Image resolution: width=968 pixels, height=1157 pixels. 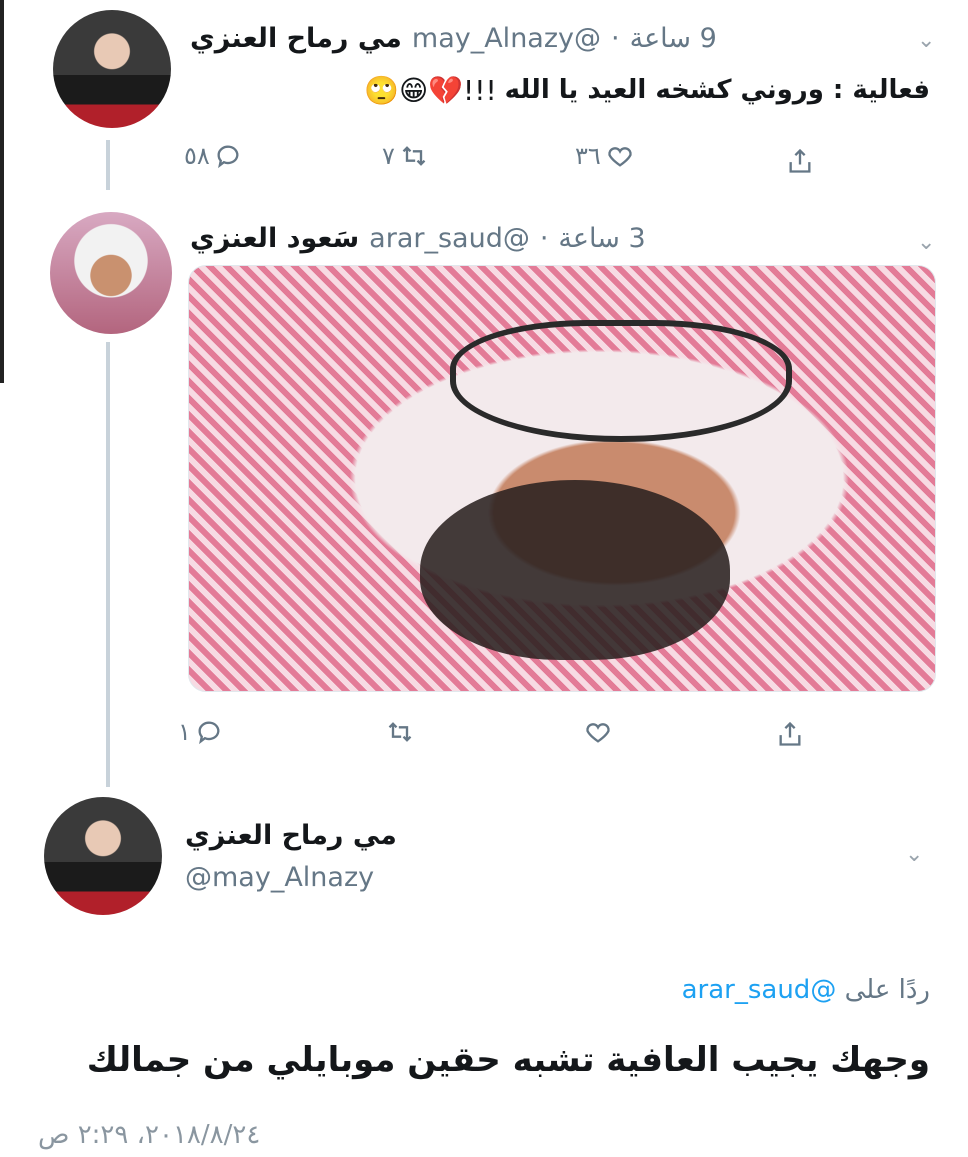 I want to click on reply-count: ٥٨, so click(x=197, y=156).